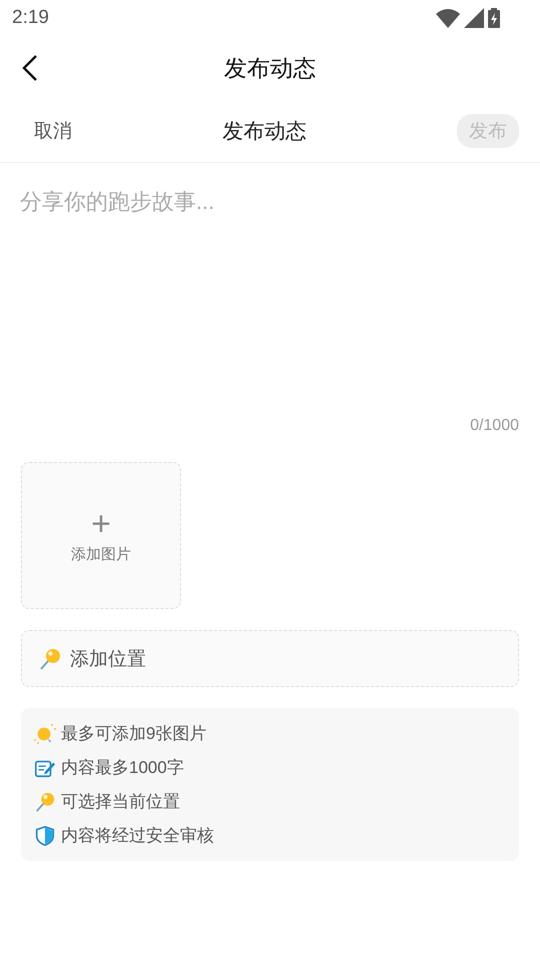 The width and height of the screenshot is (540, 960). What do you see at coordinates (448, 18) in the screenshot?
I see `wifi-icon` at bounding box center [448, 18].